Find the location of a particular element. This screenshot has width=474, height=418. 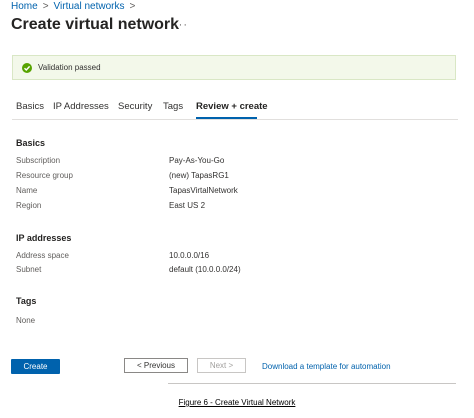

section-heading-ip-addresses: IP addresses is located at coordinates (44, 238).